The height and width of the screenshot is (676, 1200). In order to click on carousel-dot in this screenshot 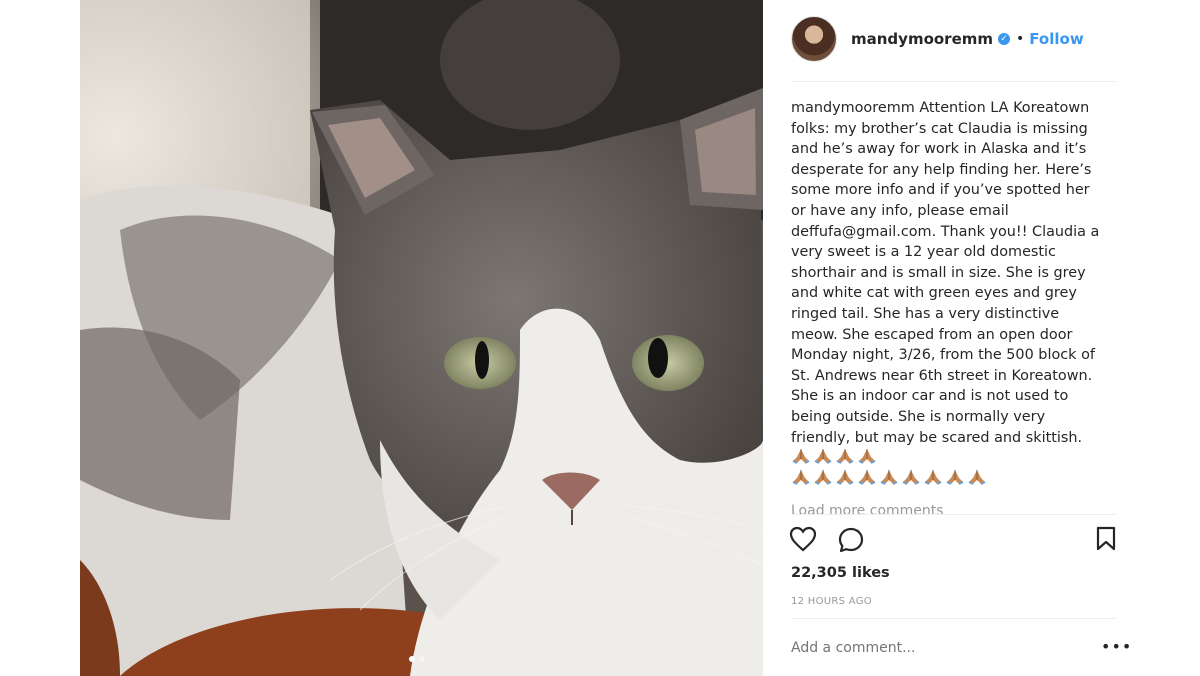, I will do `click(422, 659)`.